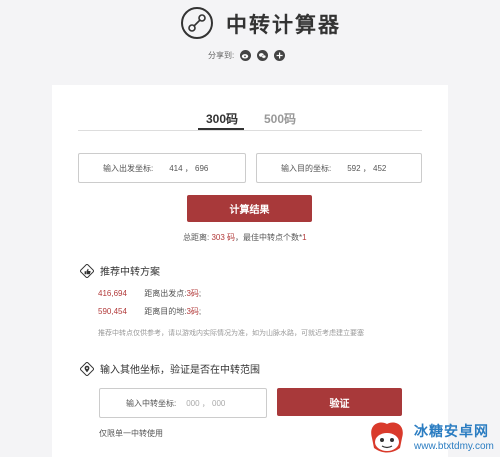  What do you see at coordinates (366, 168) in the screenshot?
I see `end-coordinate-value: 592 ， 452` at bounding box center [366, 168].